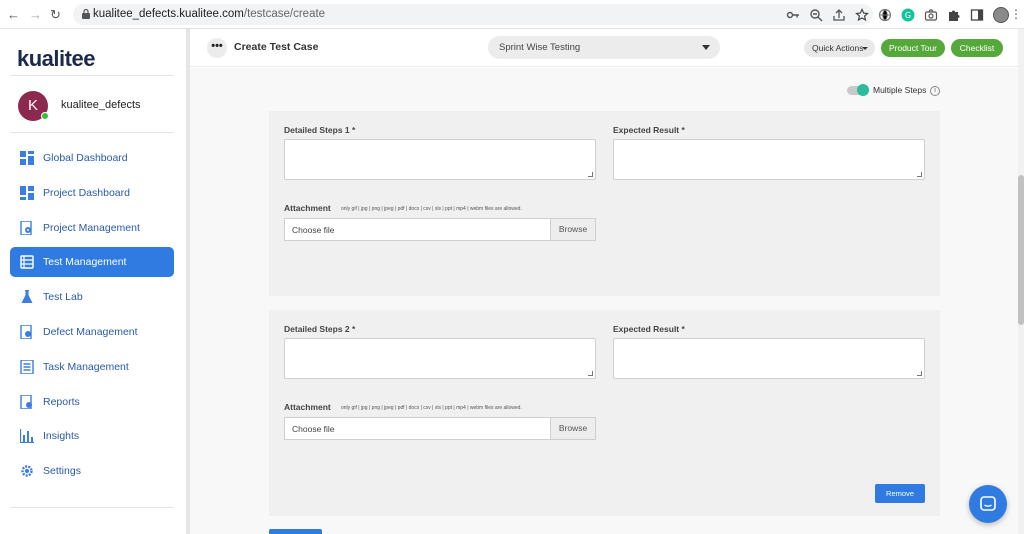 This screenshot has width=1024, height=534. I want to click on project-dashboard-icon, so click(27, 192).